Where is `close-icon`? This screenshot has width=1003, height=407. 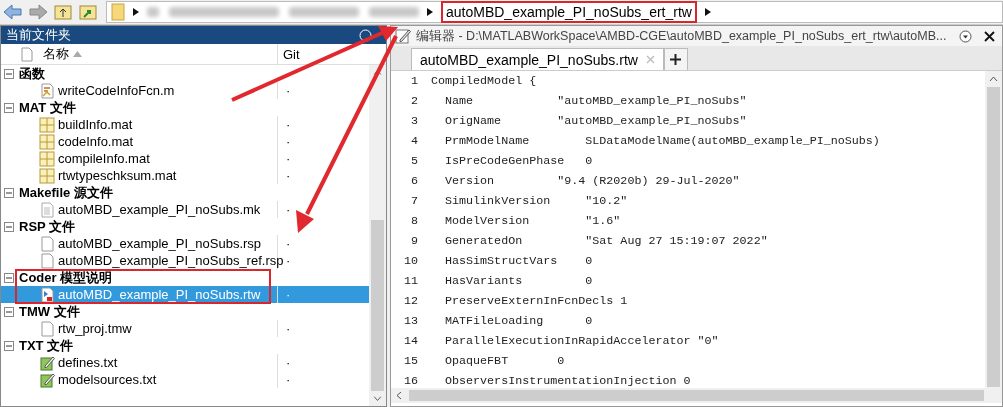
close-icon is located at coordinates (989, 36).